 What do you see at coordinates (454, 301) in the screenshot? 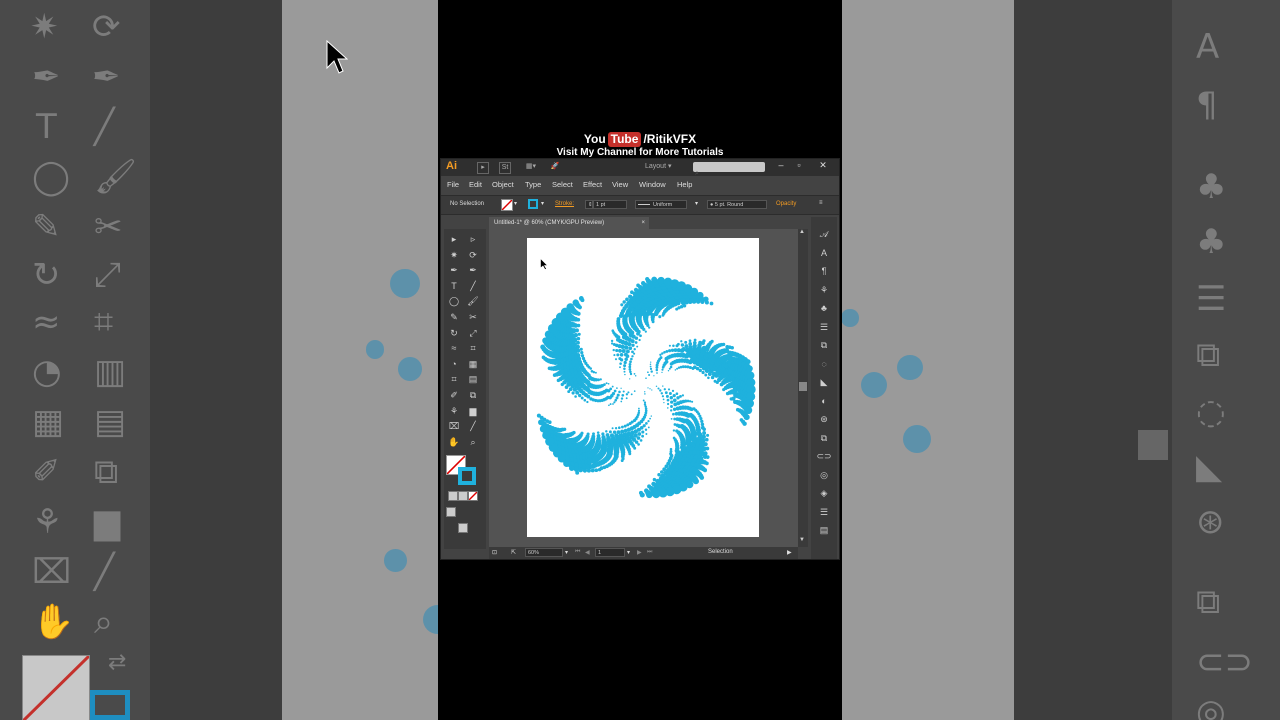
I see `ellipse-tool-icon: ◯` at bounding box center [454, 301].